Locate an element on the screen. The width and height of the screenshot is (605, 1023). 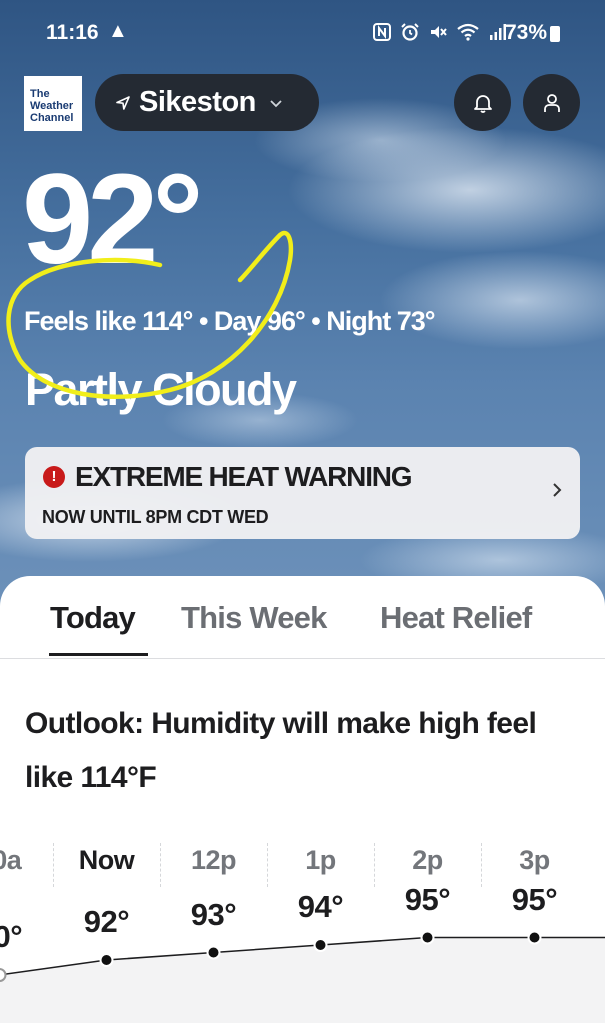
tab-this-week: This Week is located at coordinates (254, 618).